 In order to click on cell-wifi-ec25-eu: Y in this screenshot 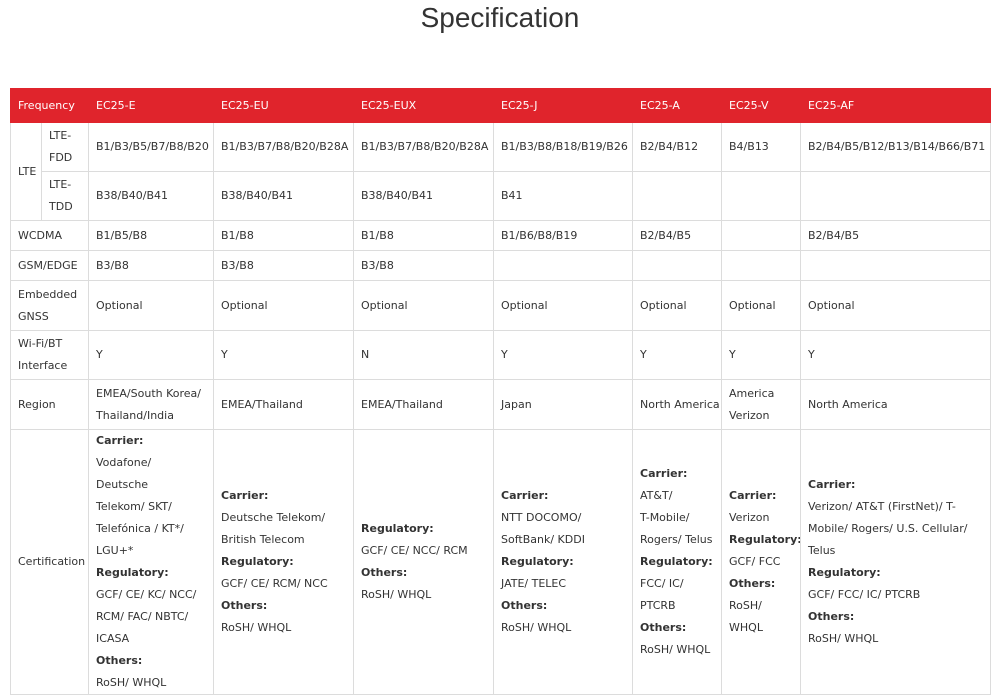, I will do `click(284, 355)`.